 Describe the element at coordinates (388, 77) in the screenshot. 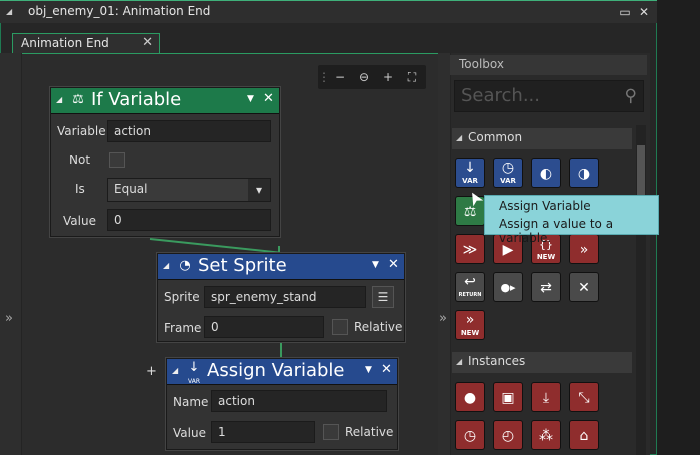

I see `zoom-in-icon: +` at that location.